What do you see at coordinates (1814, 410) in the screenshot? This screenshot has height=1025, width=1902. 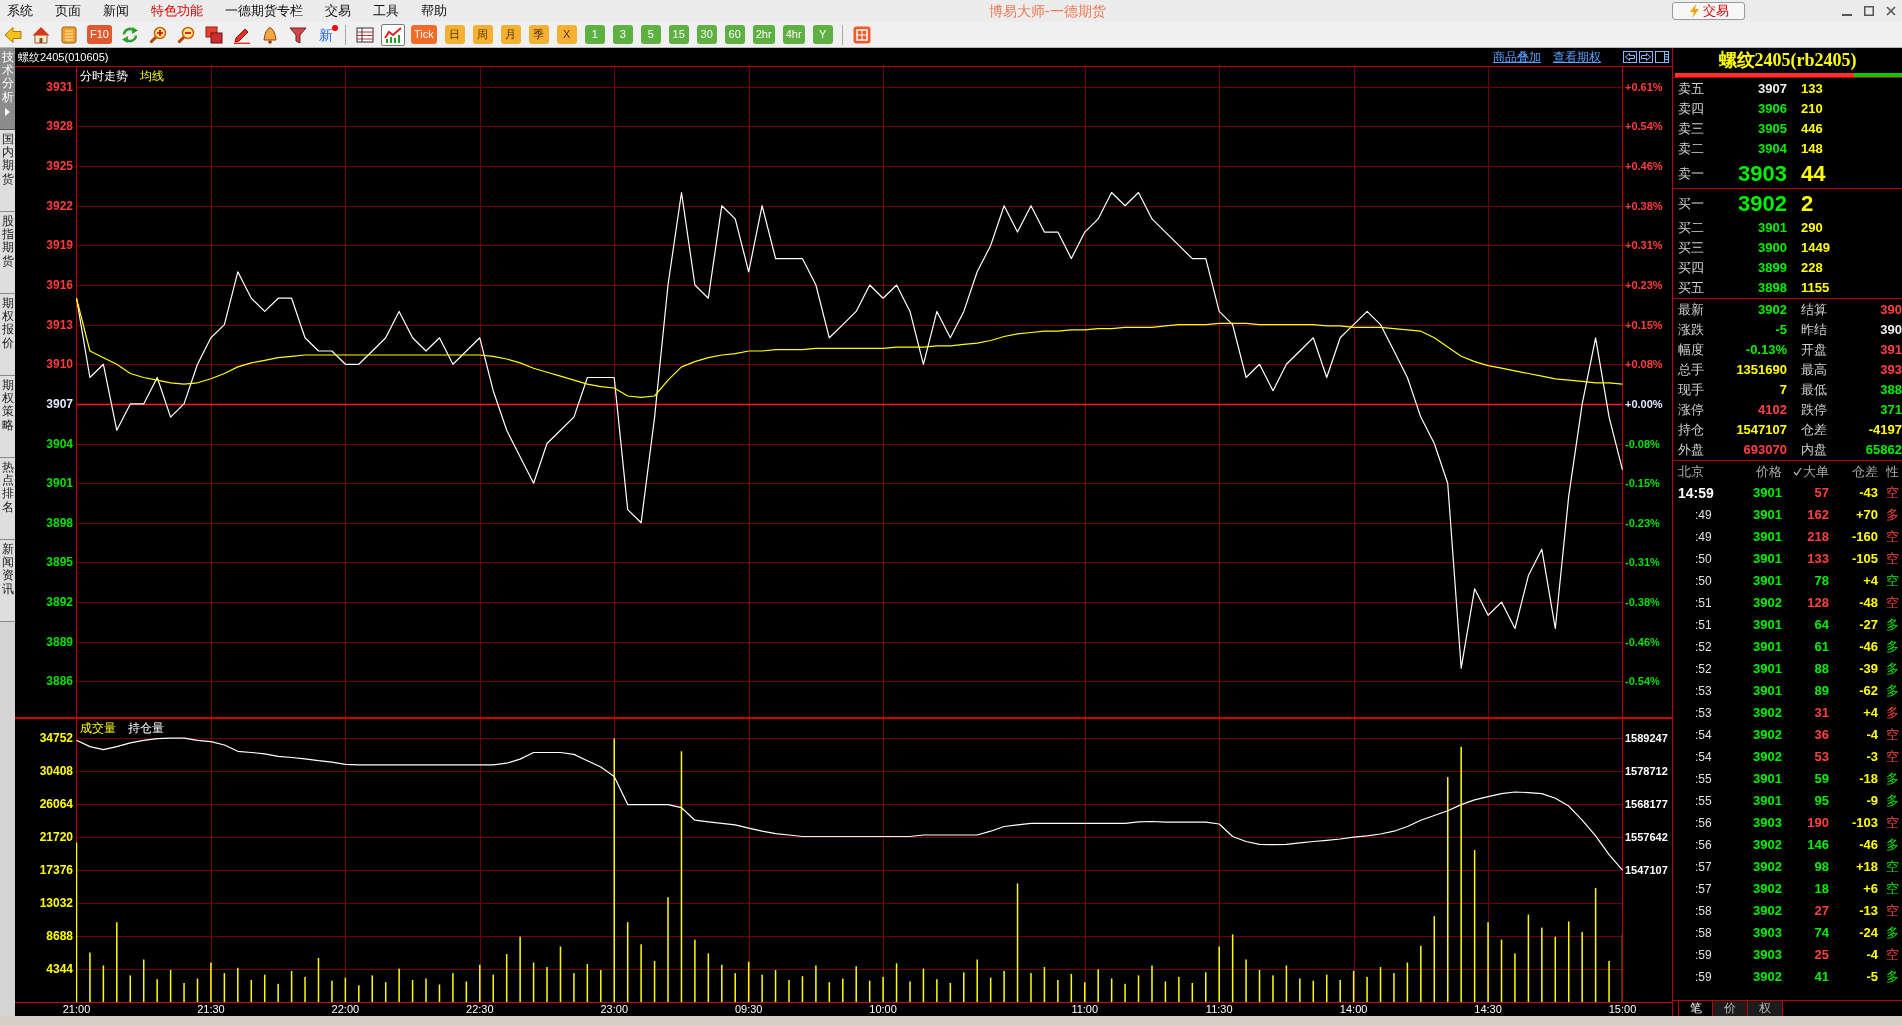 I see `stat-label: 跌停` at bounding box center [1814, 410].